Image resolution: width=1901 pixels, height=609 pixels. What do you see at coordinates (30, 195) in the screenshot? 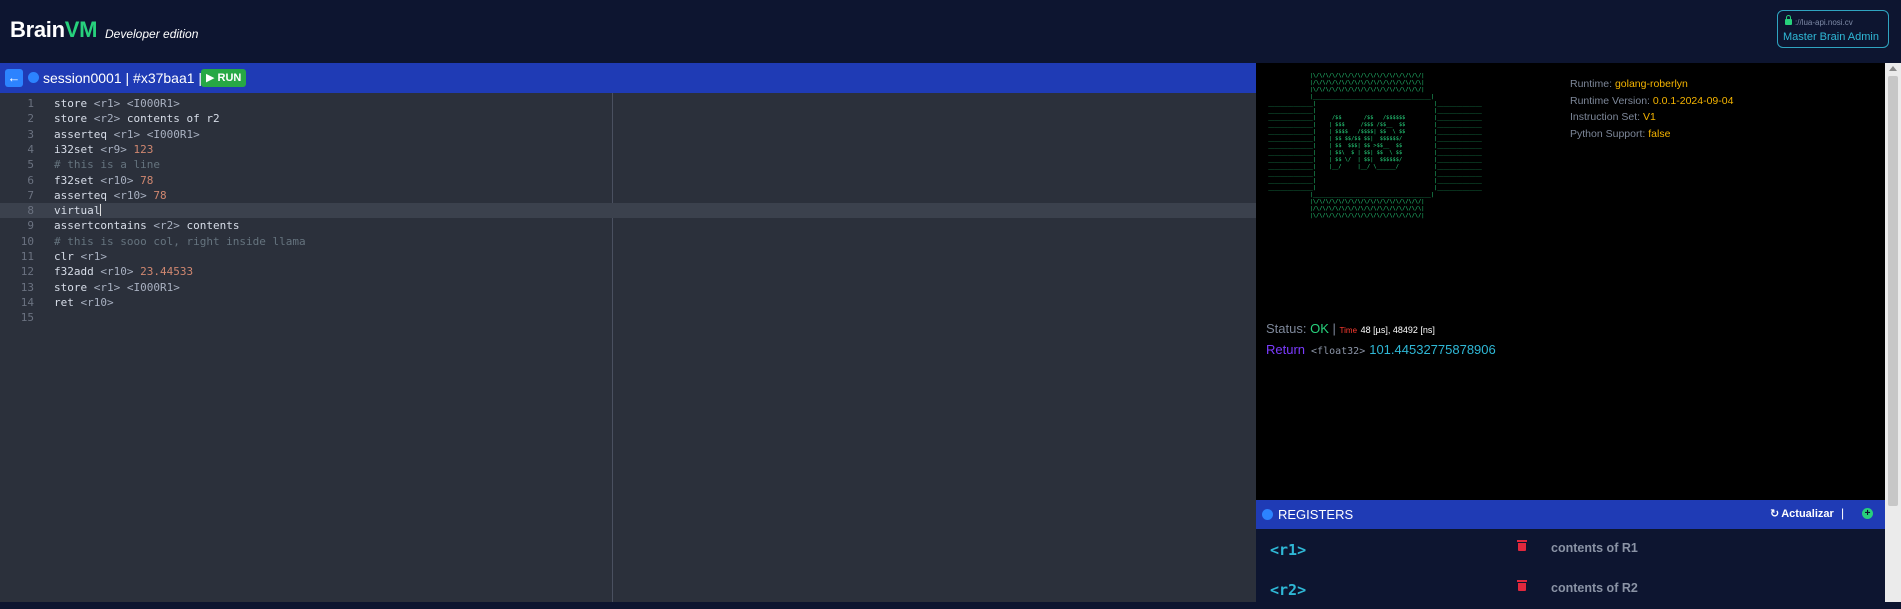
I see `line-number: 7` at bounding box center [30, 195].